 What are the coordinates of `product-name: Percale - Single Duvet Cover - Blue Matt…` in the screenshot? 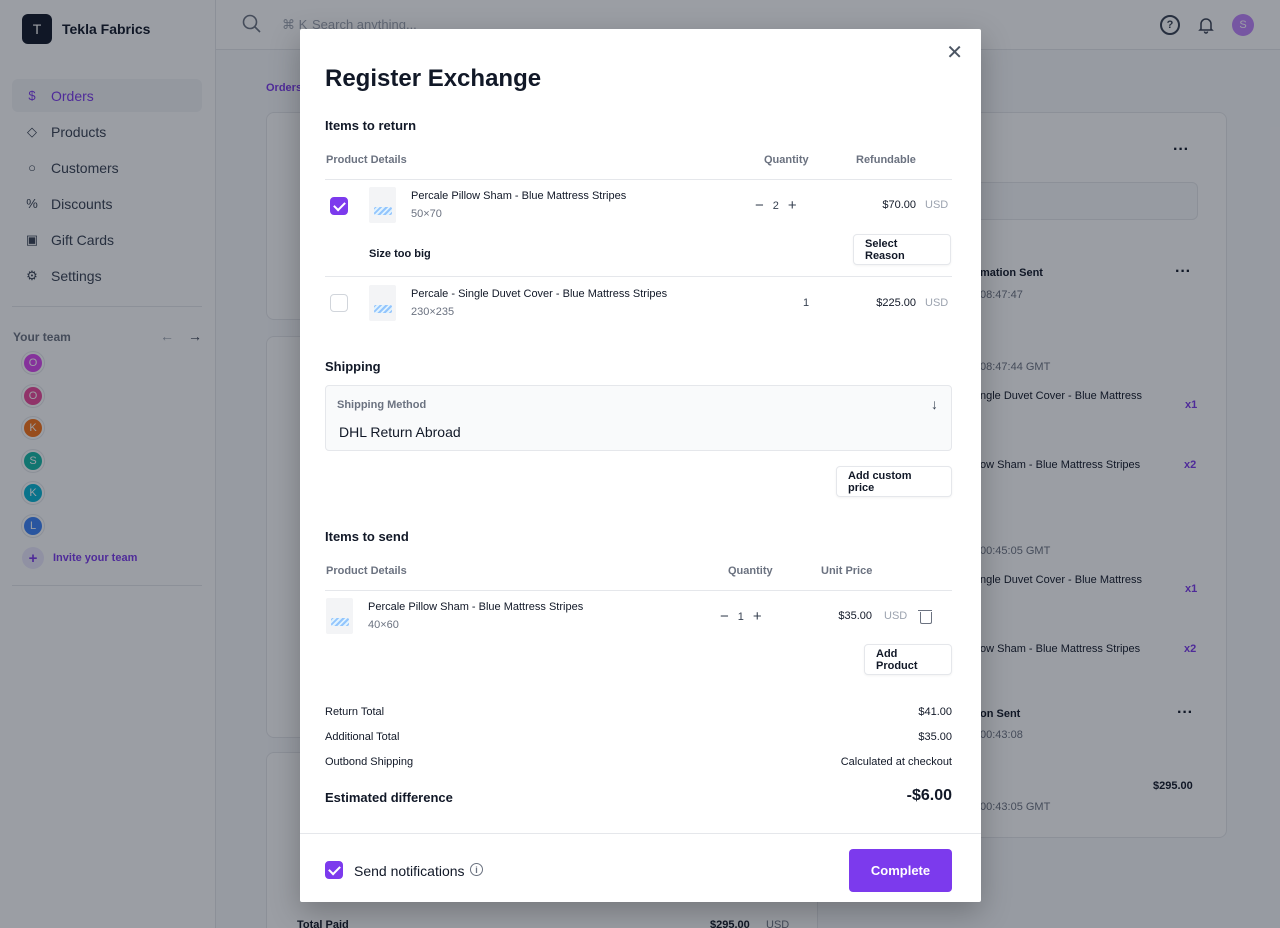 It's located at (539, 294).